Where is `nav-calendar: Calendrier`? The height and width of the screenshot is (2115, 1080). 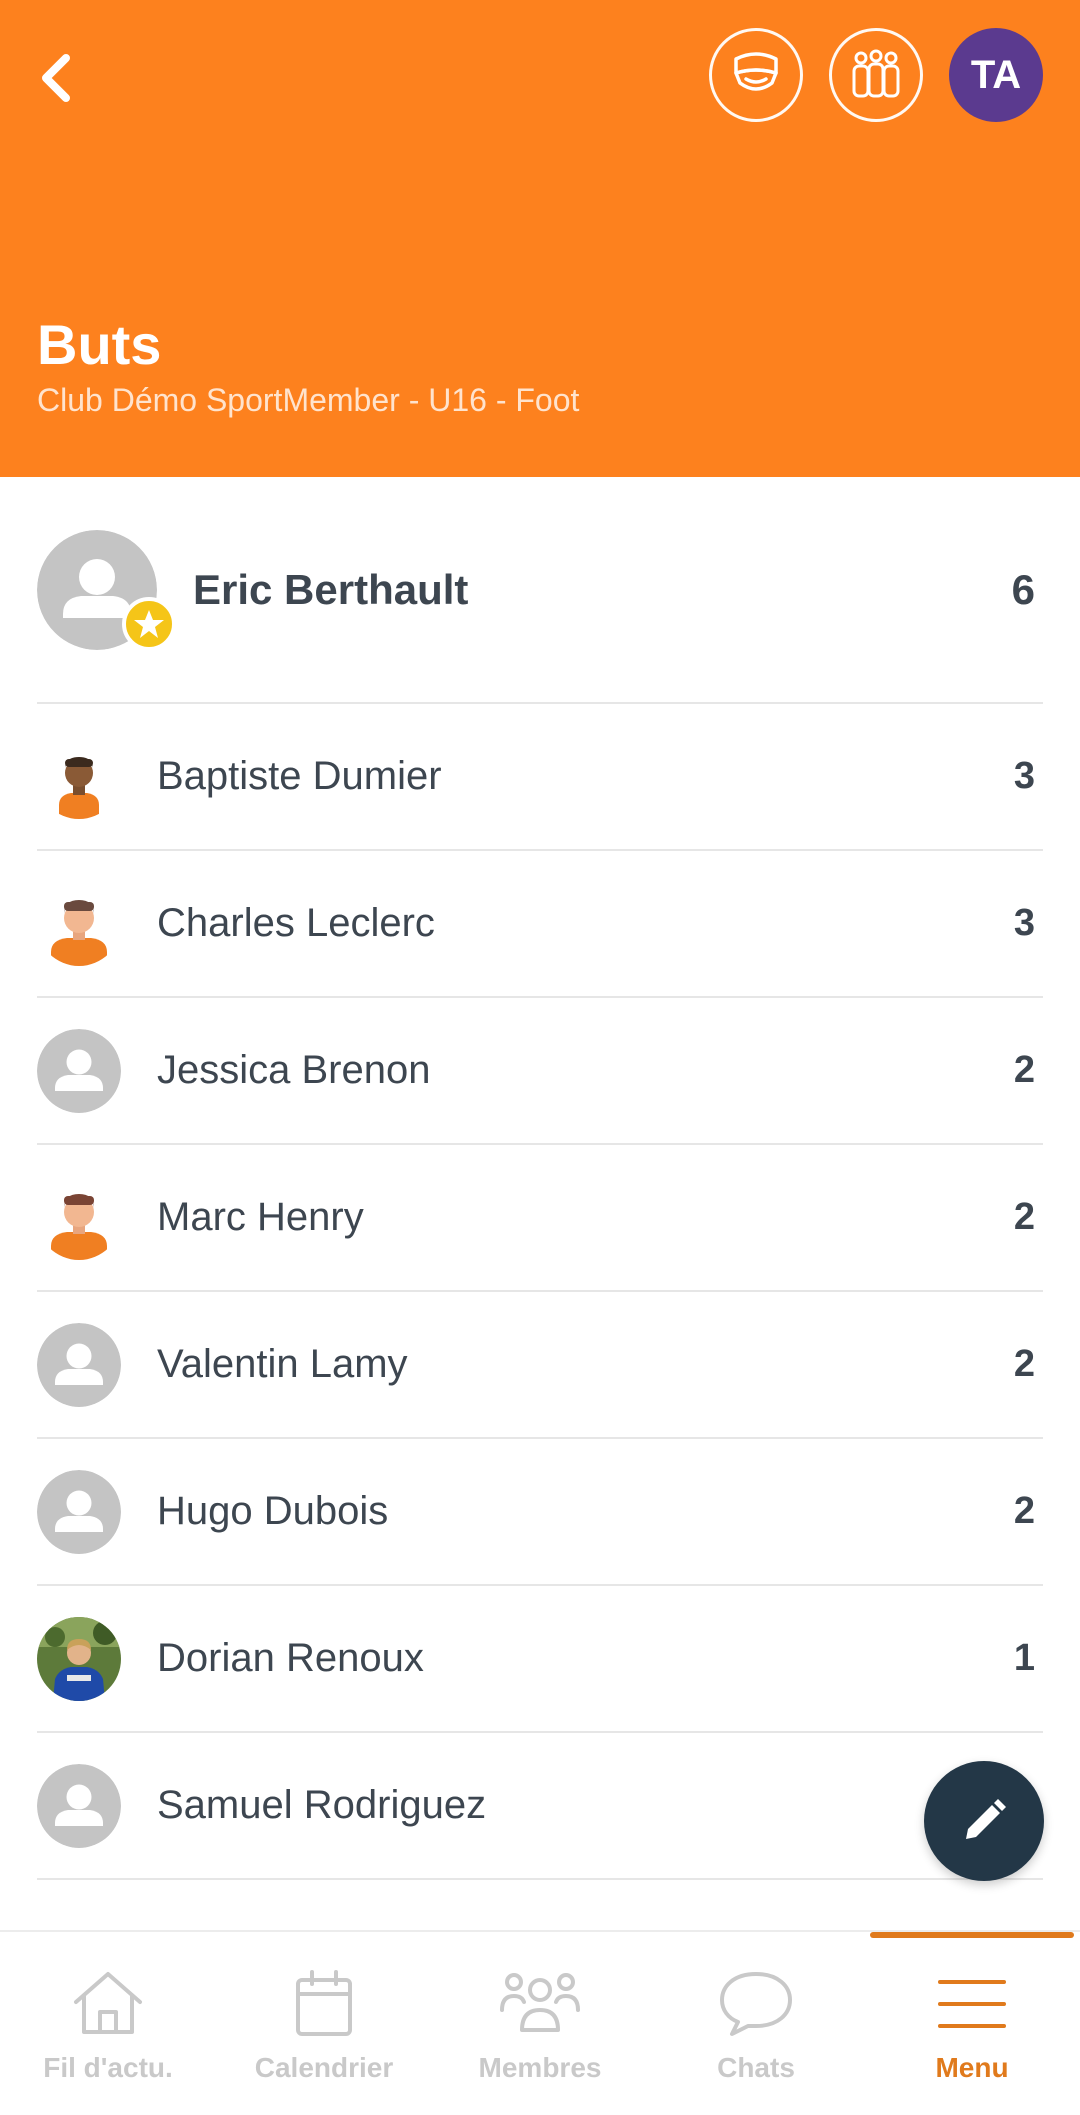
nav-calendar: Calendrier is located at coordinates (324, 2023).